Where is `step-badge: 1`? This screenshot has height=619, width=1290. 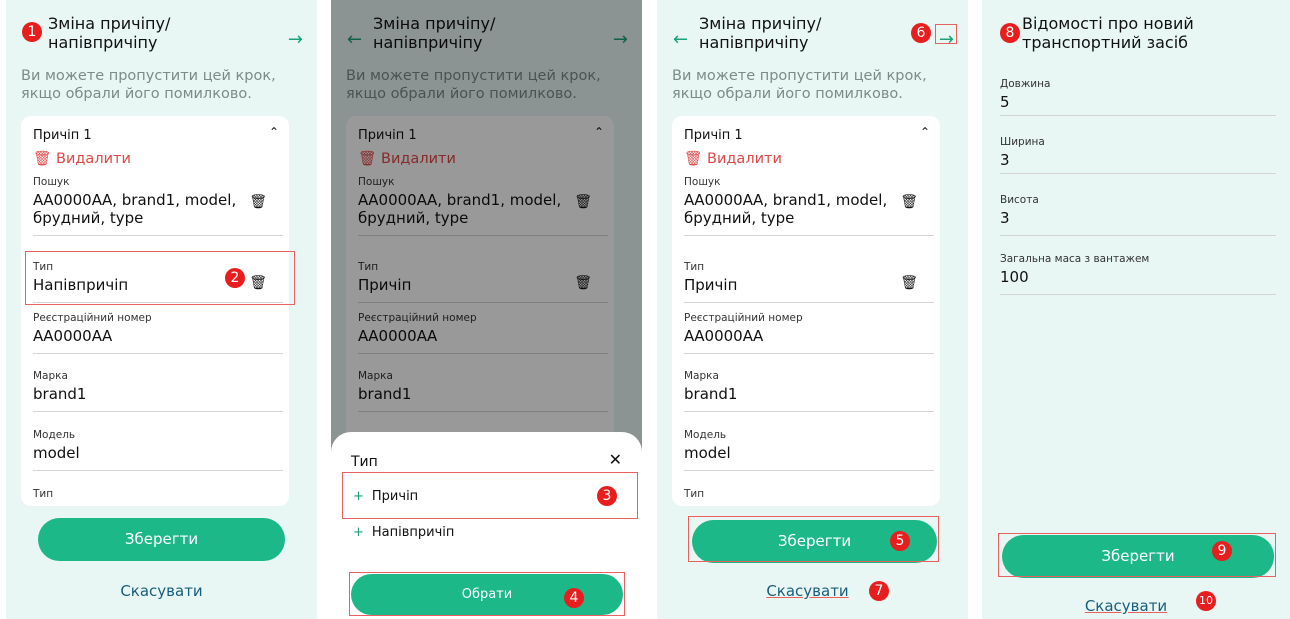 step-badge: 1 is located at coordinates (32, 32).